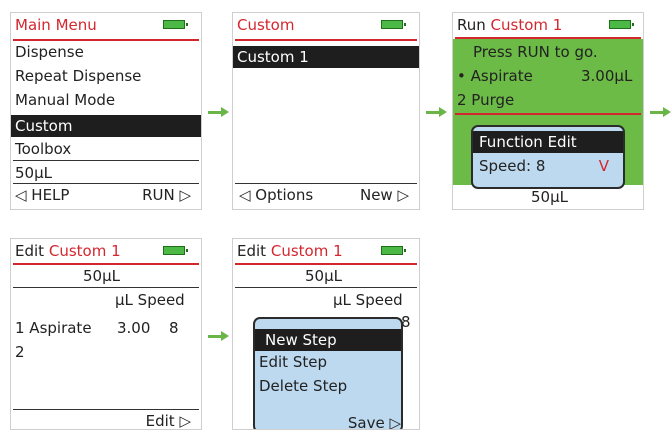  What do you see at coordinates (495, 76) in the screenshot?
I see `step-1-name: • Aspirate` at bounding box center [495, 76].